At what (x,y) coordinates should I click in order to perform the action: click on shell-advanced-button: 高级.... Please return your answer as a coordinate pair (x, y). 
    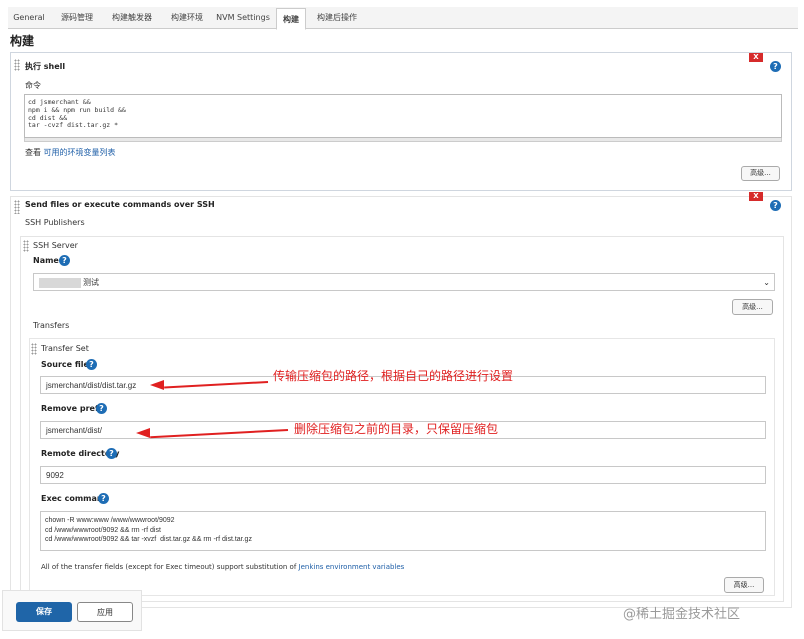
    Looking at the image, I should click on (760, 173).